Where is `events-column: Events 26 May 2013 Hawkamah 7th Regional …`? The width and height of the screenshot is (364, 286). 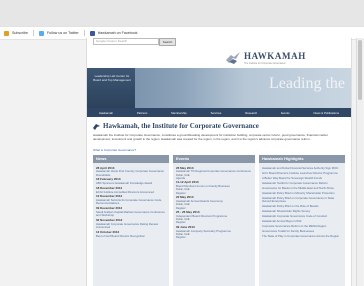
events-column: Events 26 May 2013 Hawkamah 7th Regional … is located at coordinates (214, 220).